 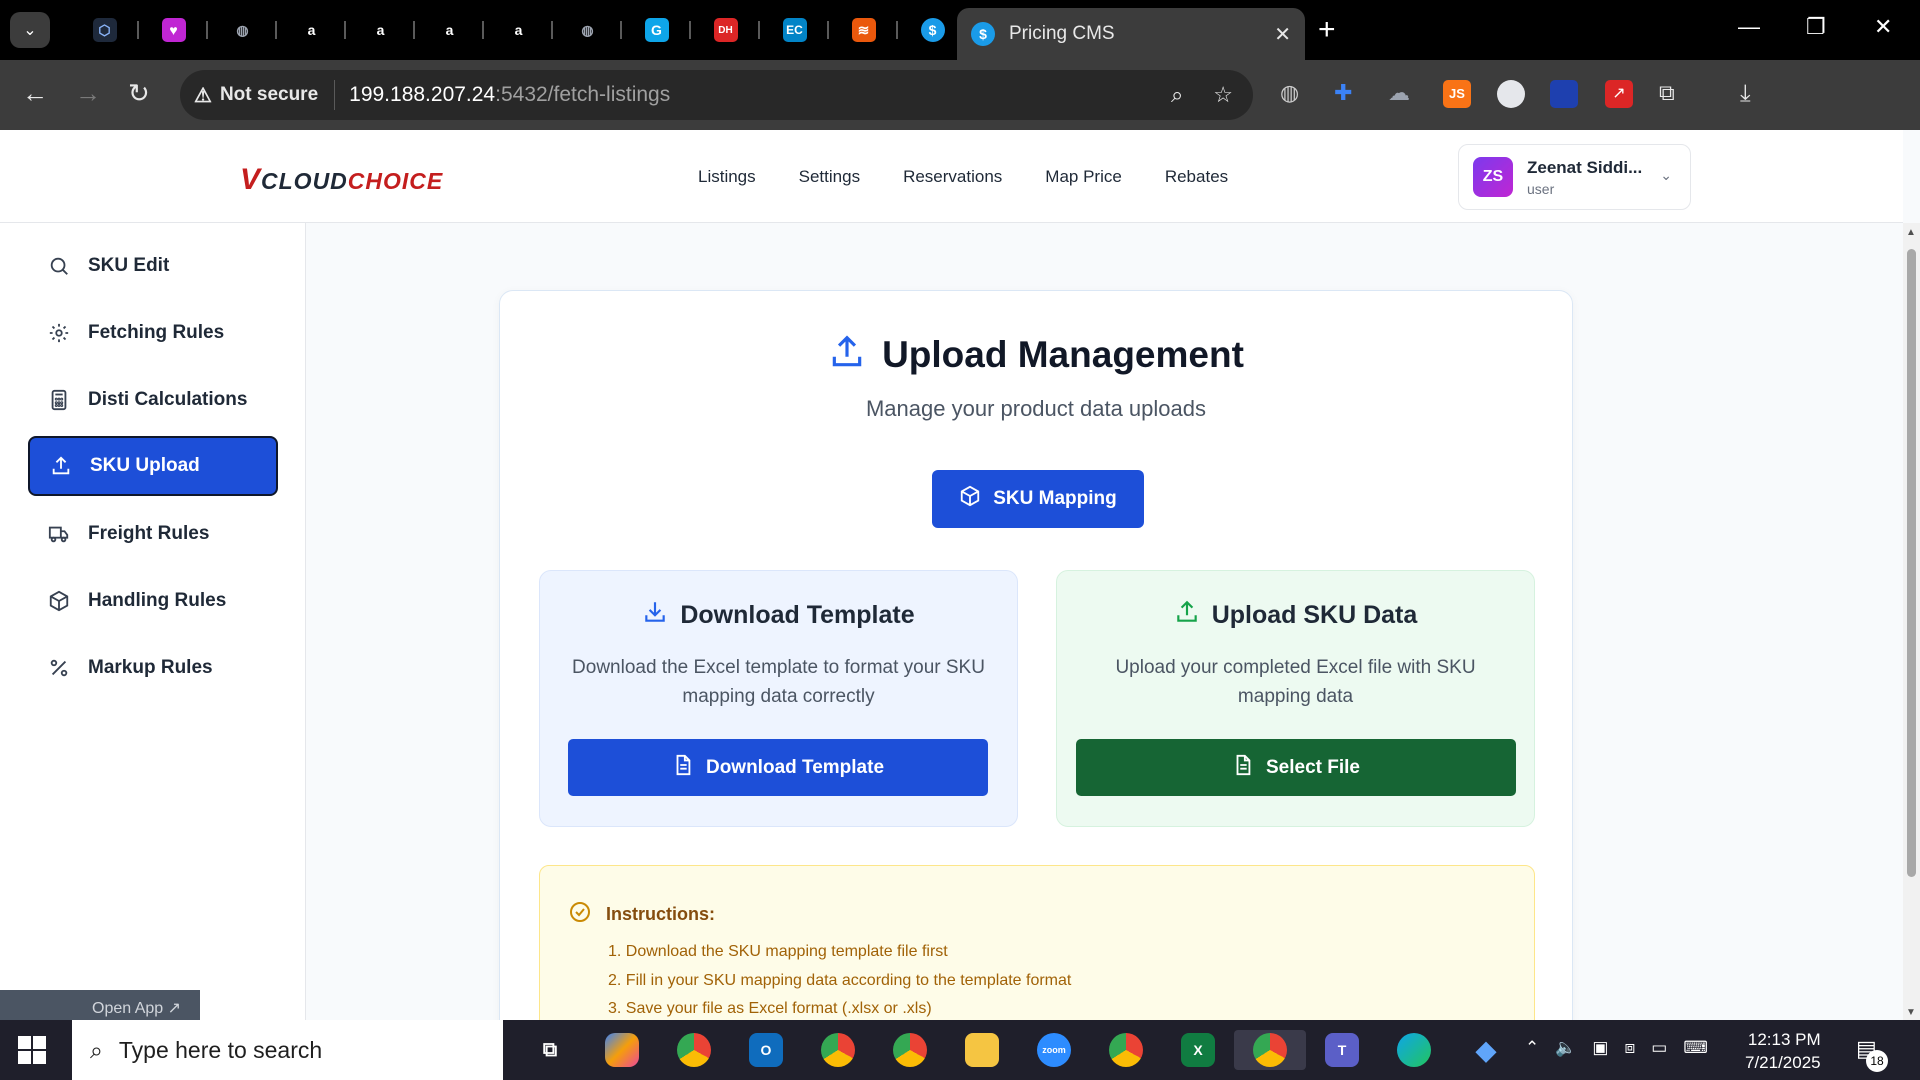 What do you see at coordinates (1911, 563) in the screenshot?
I see `scrollbar-thumb` at bounding box center [1911, 563].